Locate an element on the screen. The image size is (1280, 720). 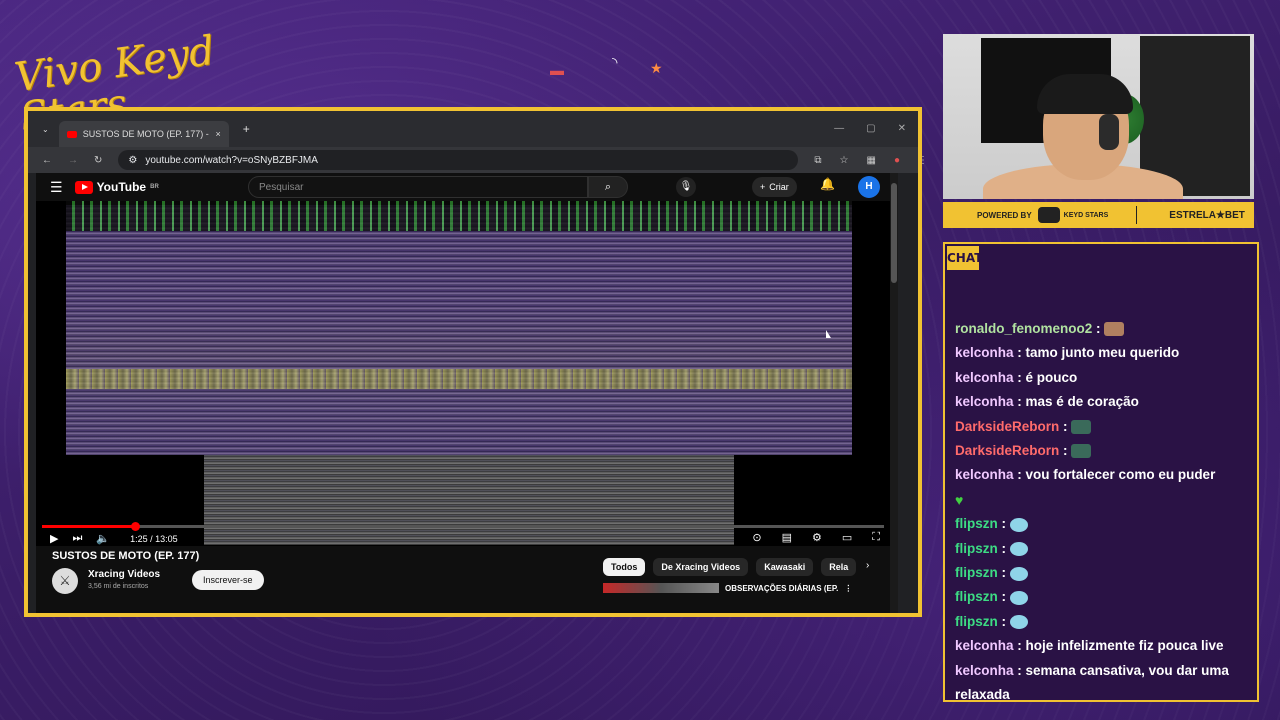
maximize-icon: ▢ is located at coordinates (870, 128).